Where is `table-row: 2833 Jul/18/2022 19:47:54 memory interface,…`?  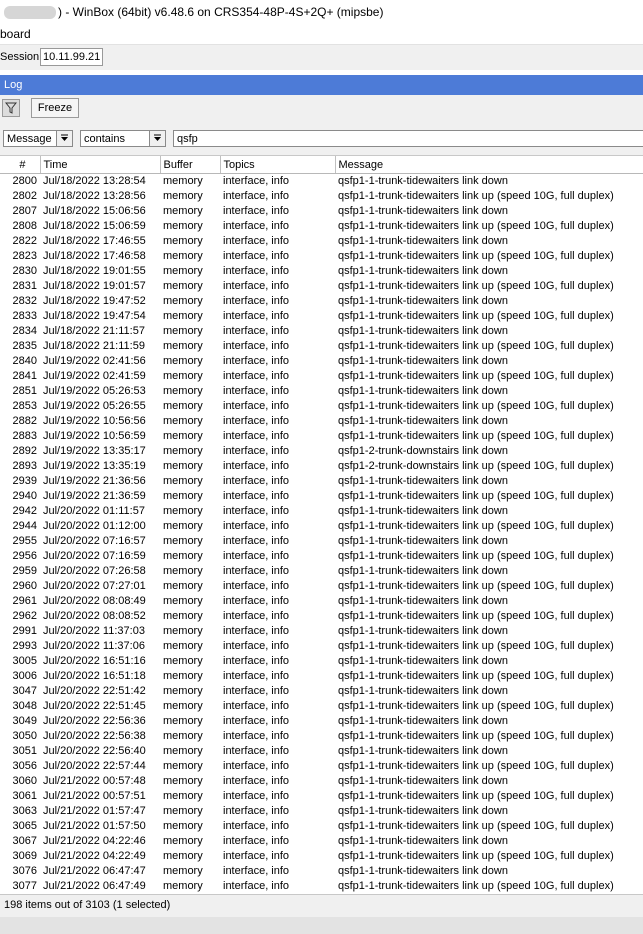 table-row: 2833 Jul/18/2022 19:47:54 memory interface,… is located at coordinates (321, 316).